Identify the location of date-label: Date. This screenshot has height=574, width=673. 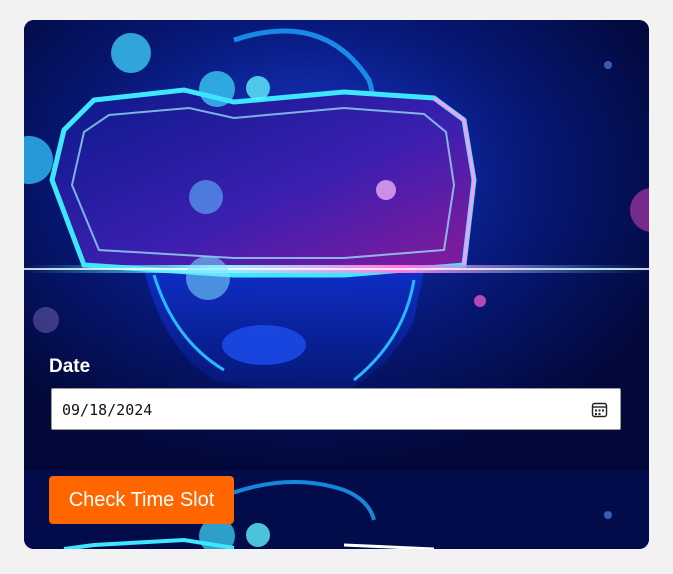
(70, 366).